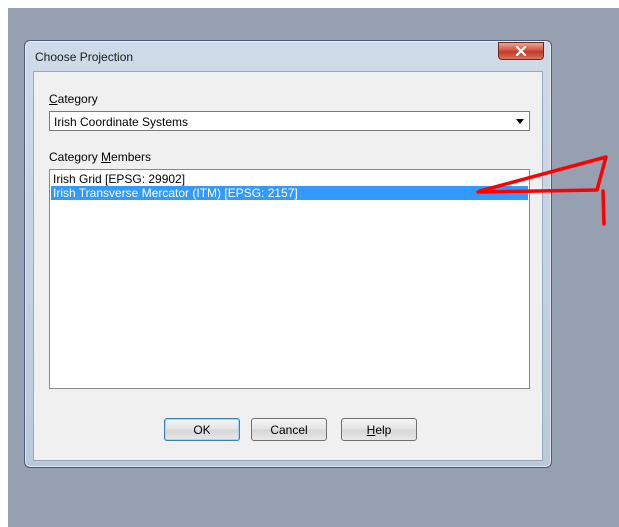 Image resolution: width=619 pixels, height=527 pixels. I want to click on list-item: Irish Grid [EPSG: 29902], so click(289, 179).